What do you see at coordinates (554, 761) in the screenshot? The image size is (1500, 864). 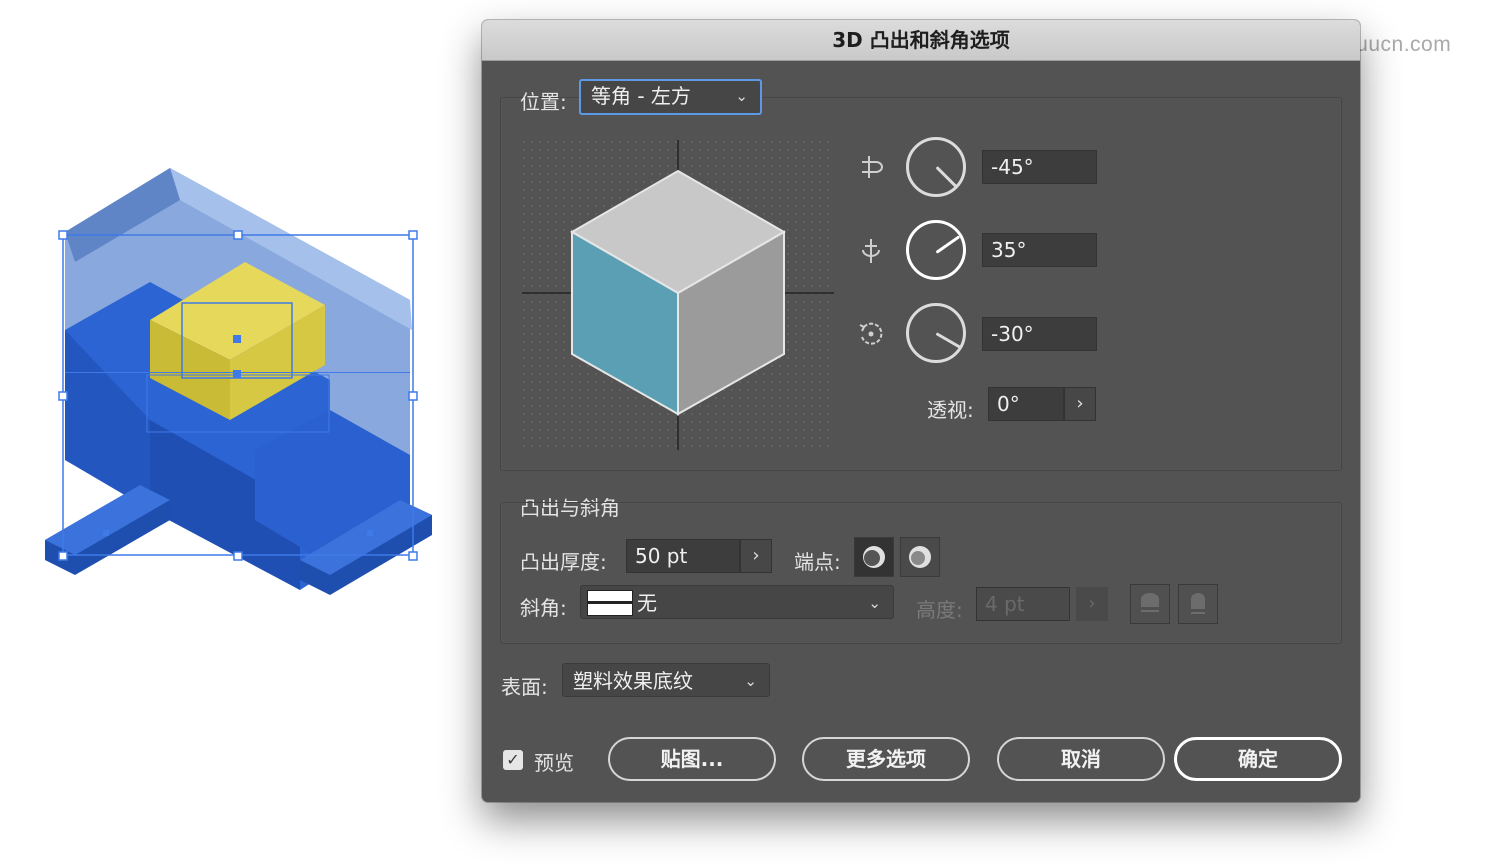 I see `preview-label: 预览` at bounding box center [554, 761].